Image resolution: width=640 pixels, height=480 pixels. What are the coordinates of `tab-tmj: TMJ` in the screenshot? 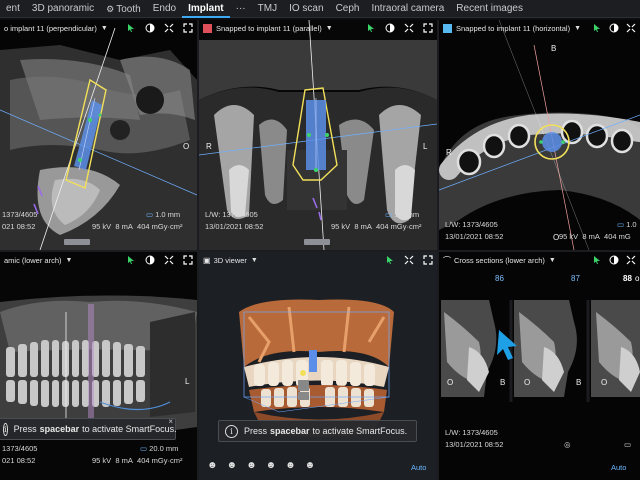 It's located at (267, 9).